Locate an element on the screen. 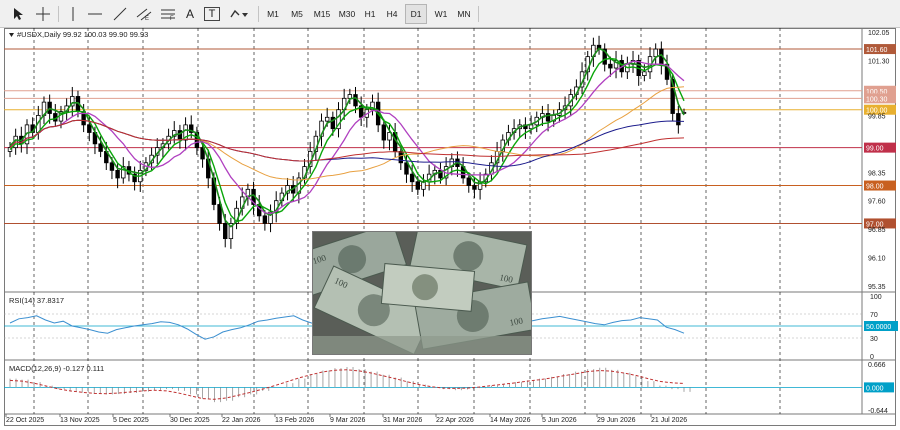  date-axis-label: 21 Jul 2026 is located at coordinates (669, 420).